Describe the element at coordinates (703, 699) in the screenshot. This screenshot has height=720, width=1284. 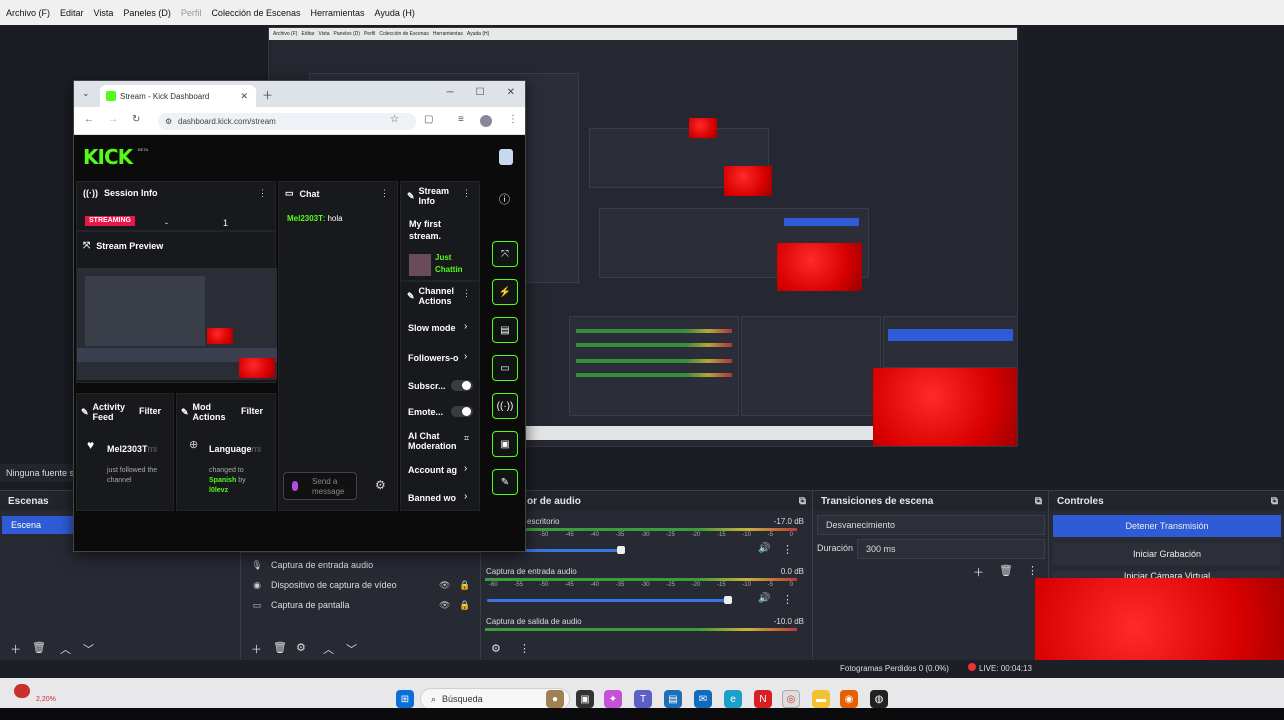
I see `mail-icon: ✉` at that location.